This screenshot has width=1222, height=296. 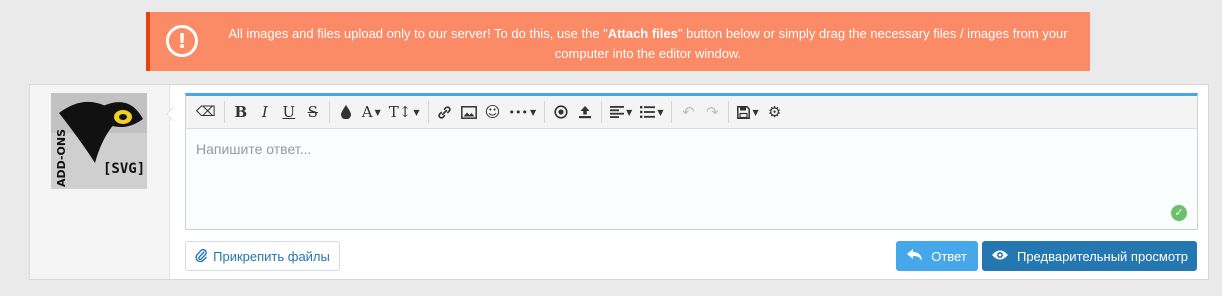 I want to click on preview-button: Предварительный просмотр, so click(x=1089, y=256).